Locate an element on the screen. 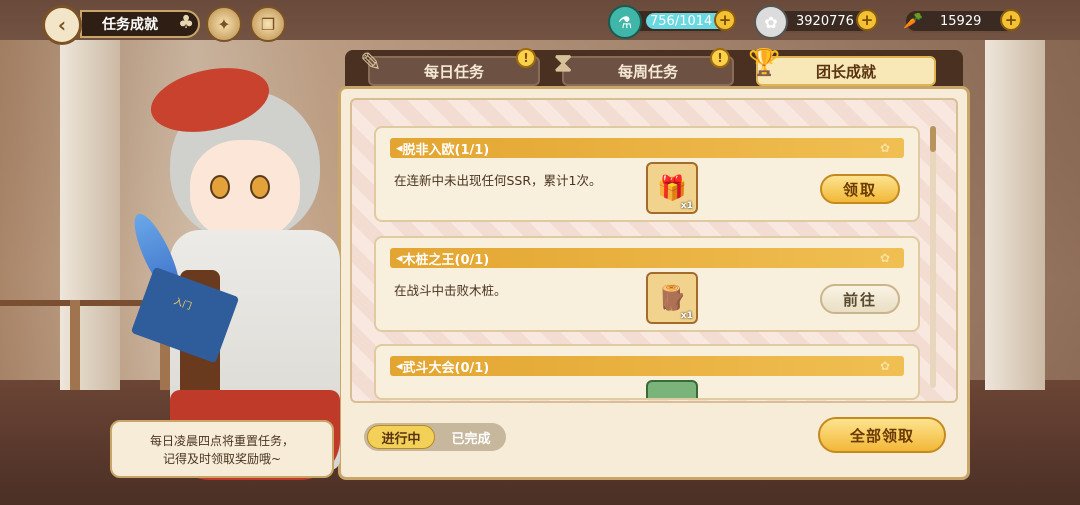 The width and height of the screenshot is (1080, 505). book-scroll-button: ❒ is located at coordinates (268, 24).